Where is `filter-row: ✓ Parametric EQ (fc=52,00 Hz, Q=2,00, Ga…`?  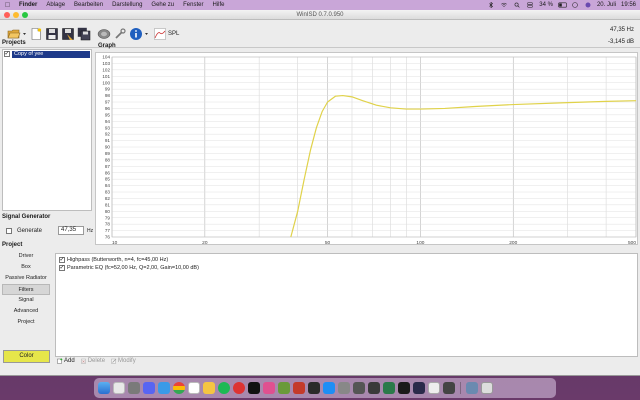
filter-row: ✓ Parametric EQ (fc=52,00 Hz, Q=2,00, Ga… is located at coordinates (346, 268).